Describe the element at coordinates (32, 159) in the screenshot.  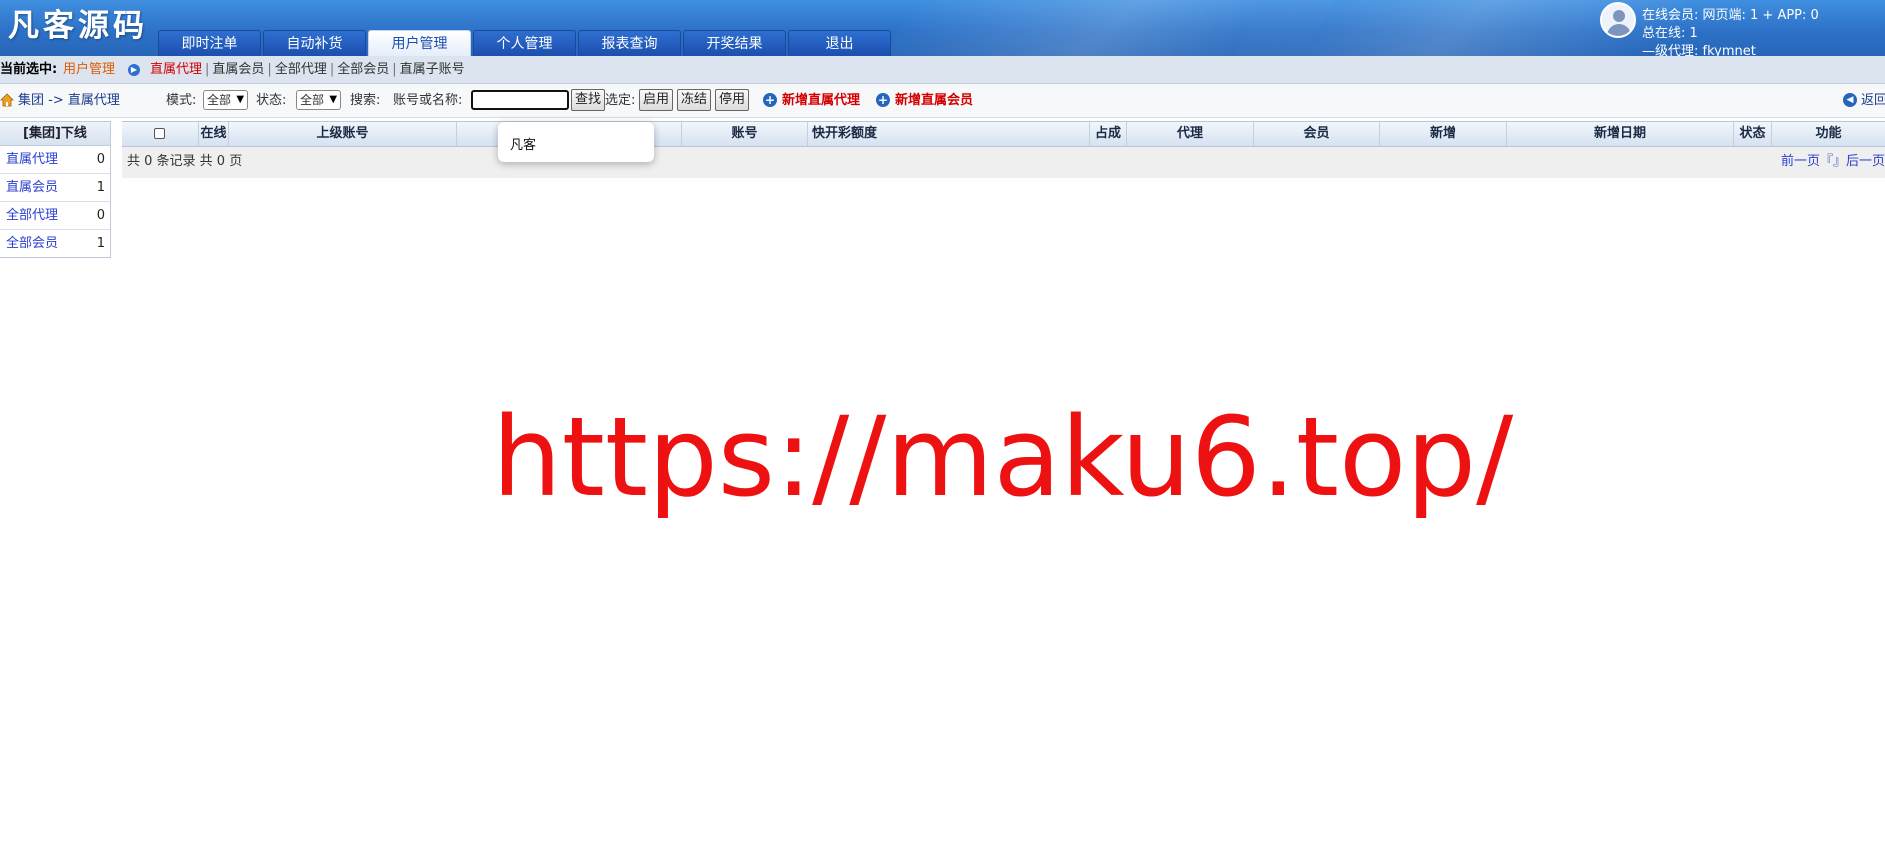
I see `sidebar-item-label: 直属代理` at that location.